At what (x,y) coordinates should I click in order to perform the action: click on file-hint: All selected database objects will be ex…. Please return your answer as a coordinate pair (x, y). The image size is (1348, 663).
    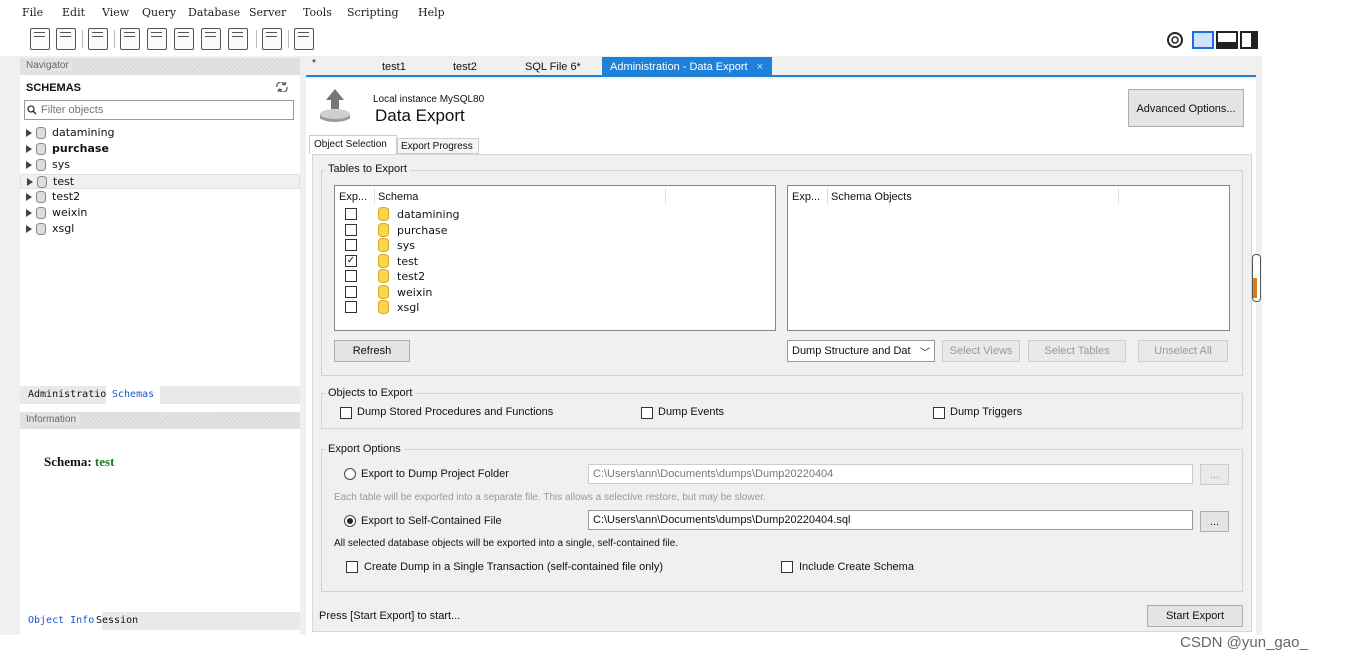
    Looking at the image, I should click on (506, 543).